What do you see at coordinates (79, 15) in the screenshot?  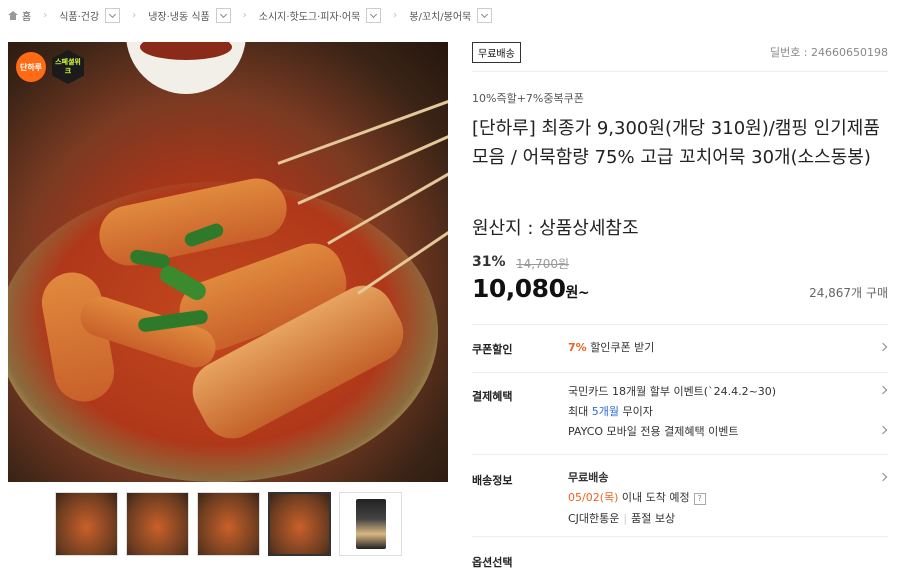 I see `breadcrumb-item-1: 식품·건강` at bounding box center [79, 15].